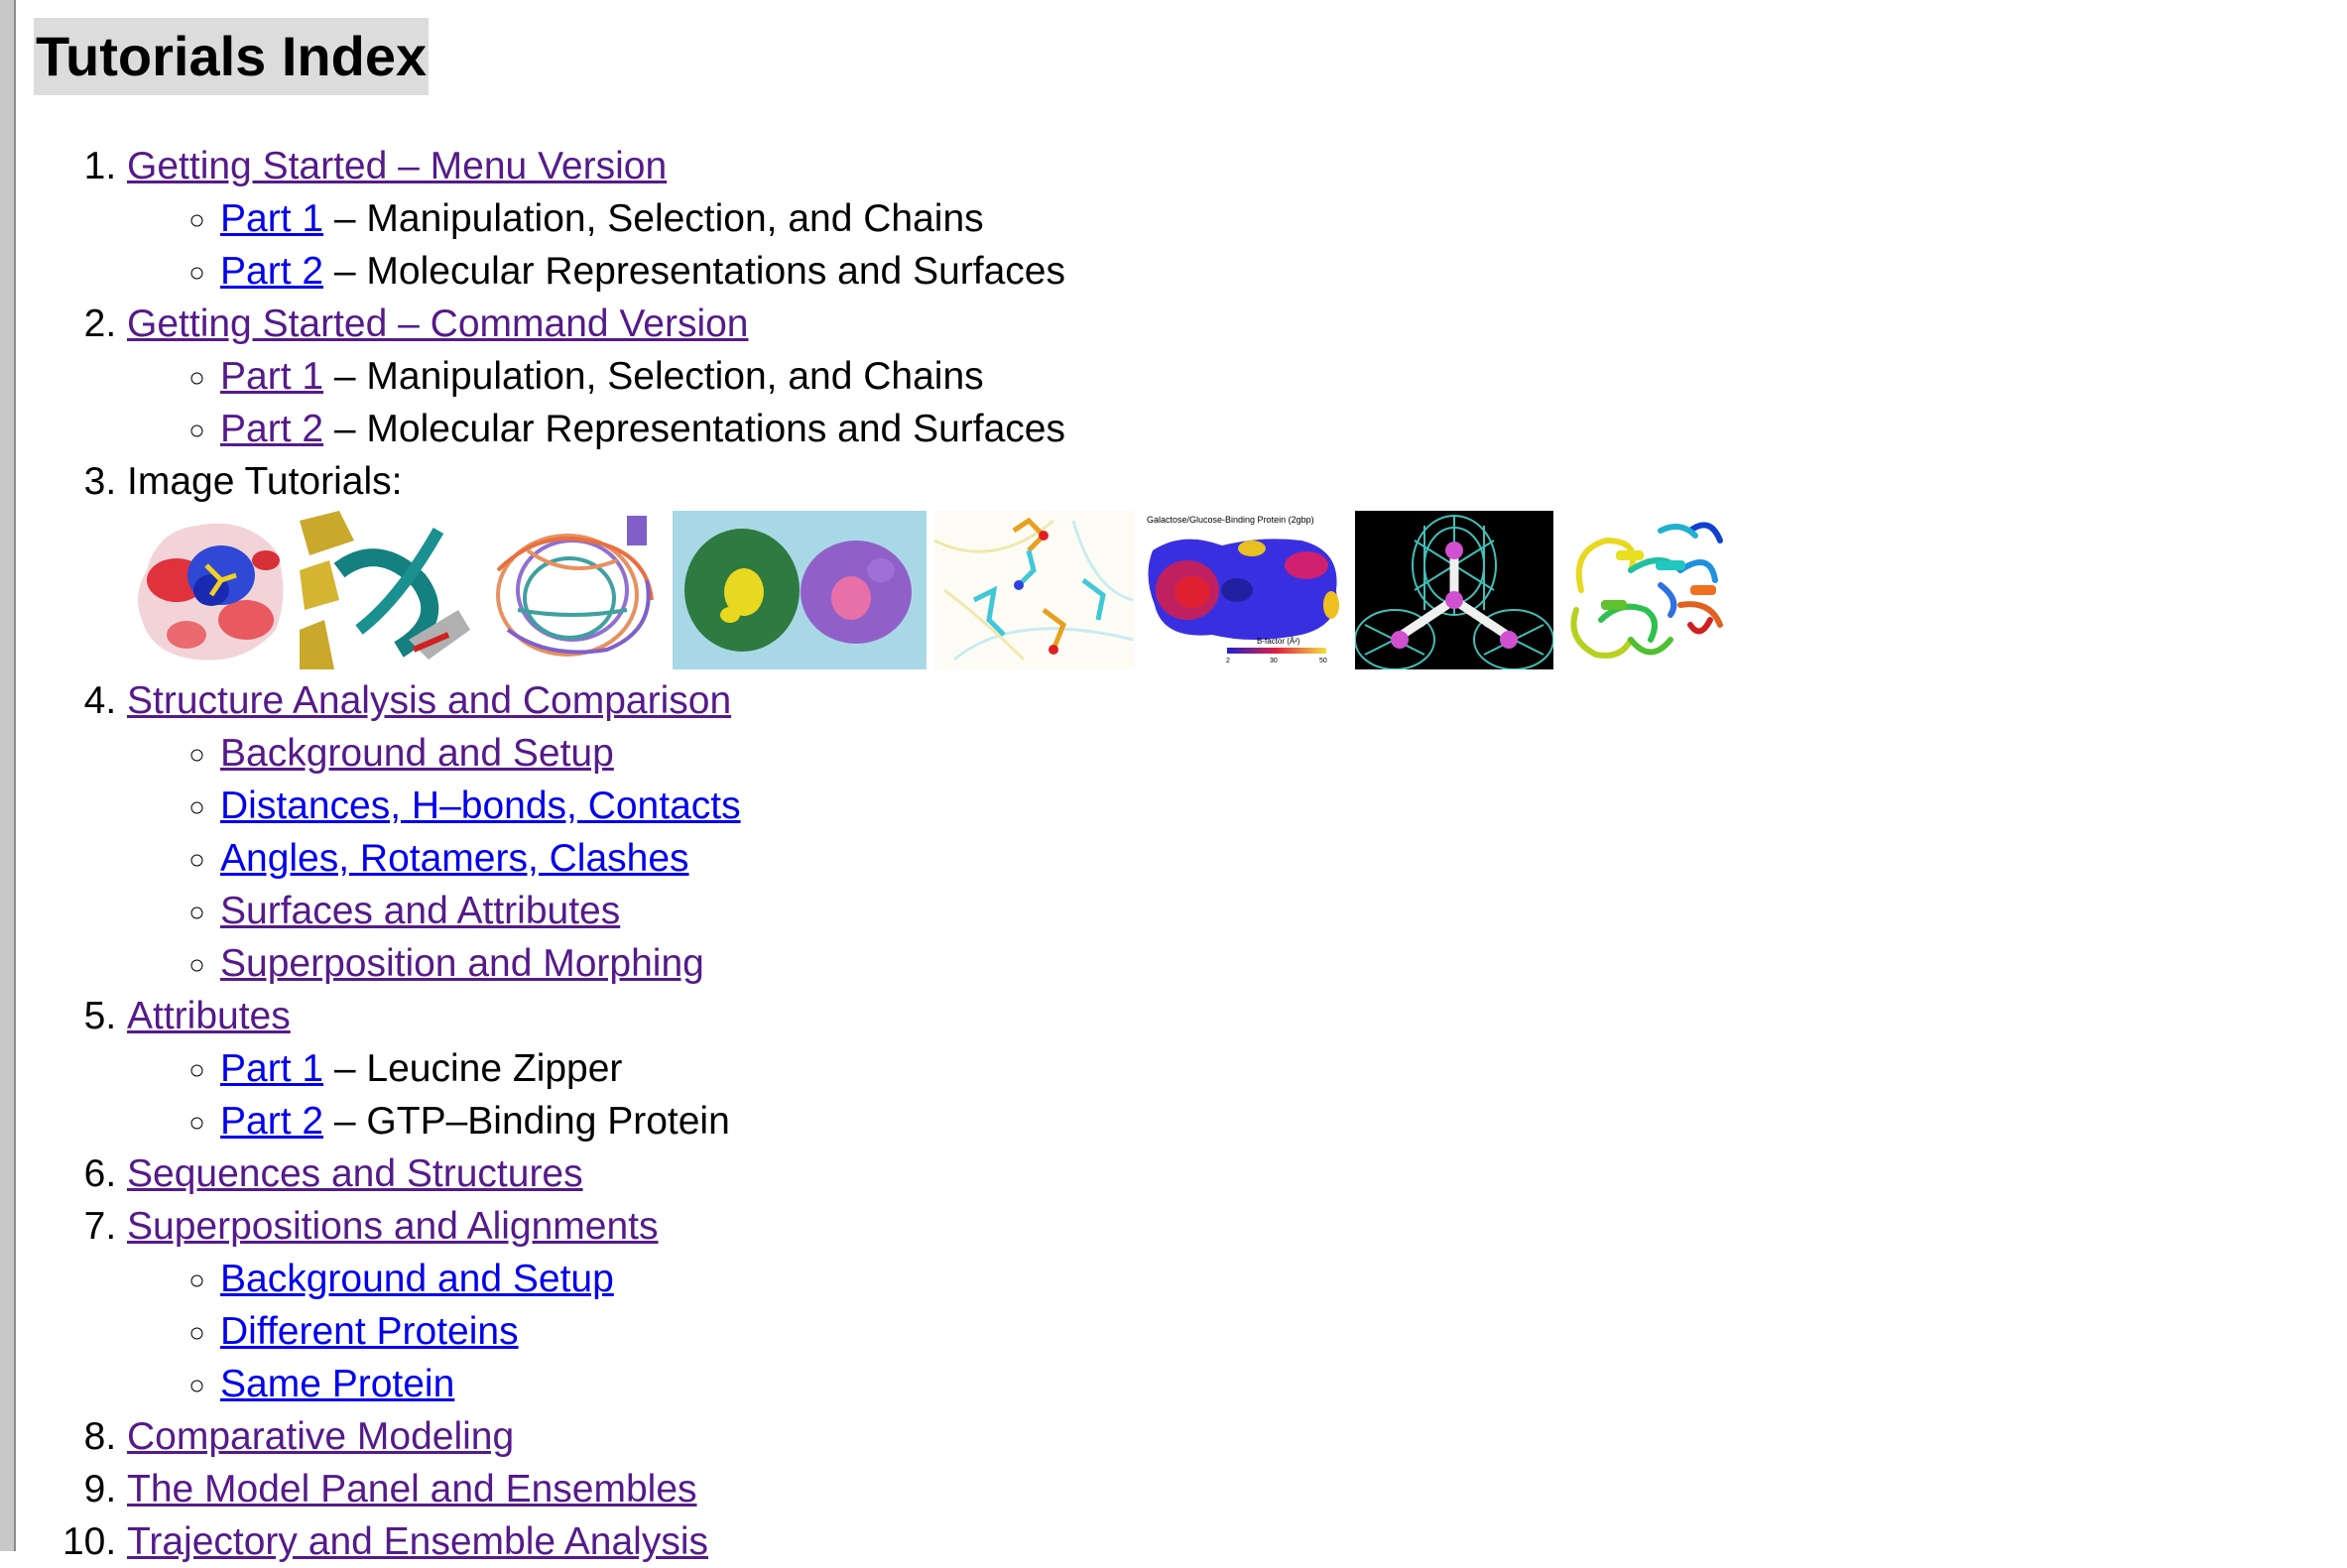  I want to click on list-item: Comparative Modeling, so click(932, 1436).